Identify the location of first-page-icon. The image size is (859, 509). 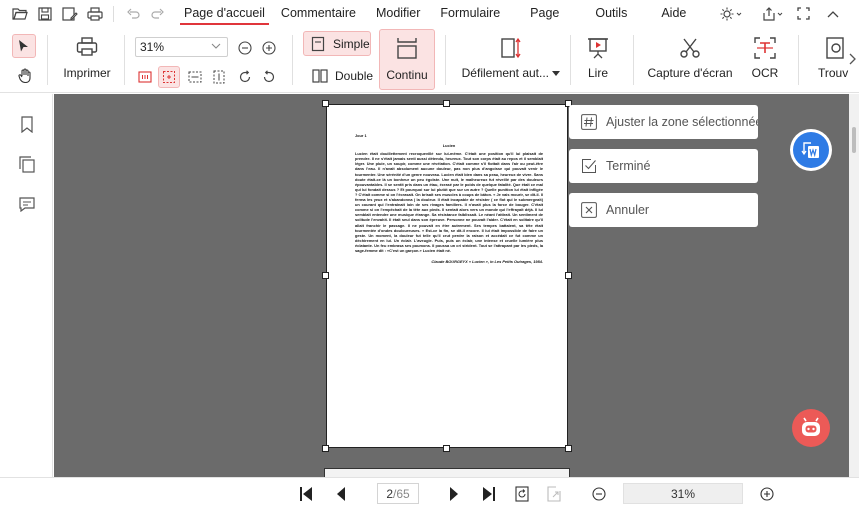
(306, 494).